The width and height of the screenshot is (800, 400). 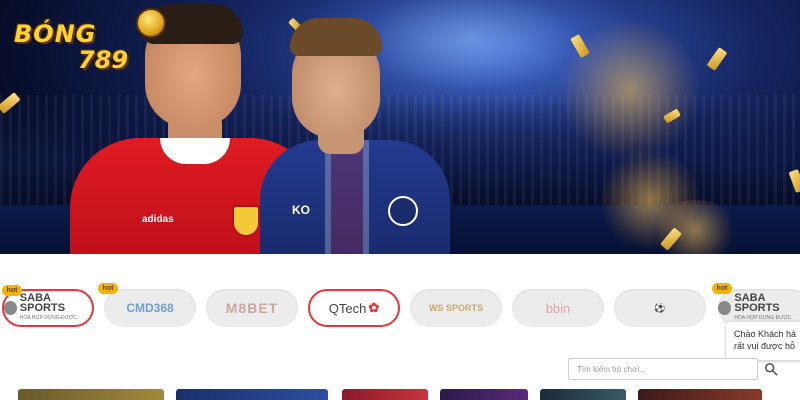 What do you see at coordinates (347, 308) in the screenshot?
I see `provider-name: QTech` at bounding box center [347, 308].